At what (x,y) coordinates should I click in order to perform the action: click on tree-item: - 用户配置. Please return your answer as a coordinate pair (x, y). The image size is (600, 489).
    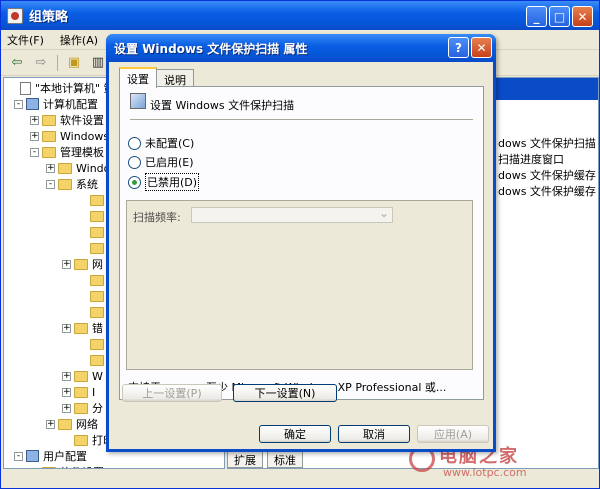
    Looking at the image, I should click on (50, 456).